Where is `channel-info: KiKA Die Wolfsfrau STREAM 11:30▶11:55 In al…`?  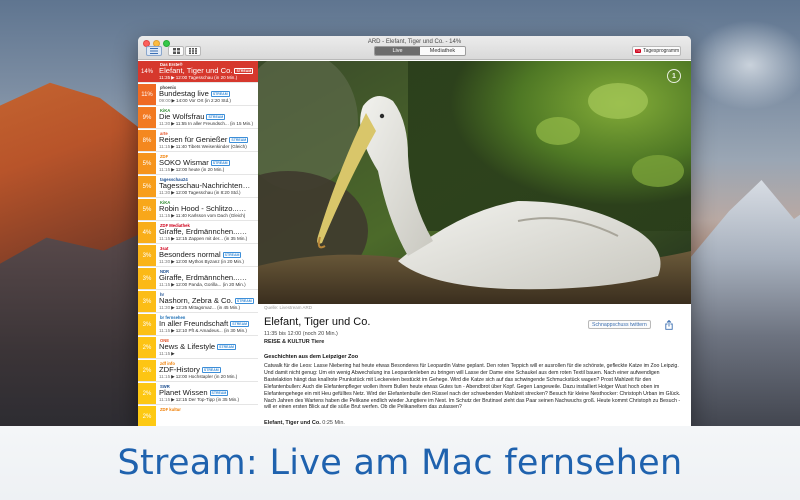 channel-info: KiKA Die Wolfsfrau STREAM 11:30▶11:55 In al… is located at coordinates (207, 117).